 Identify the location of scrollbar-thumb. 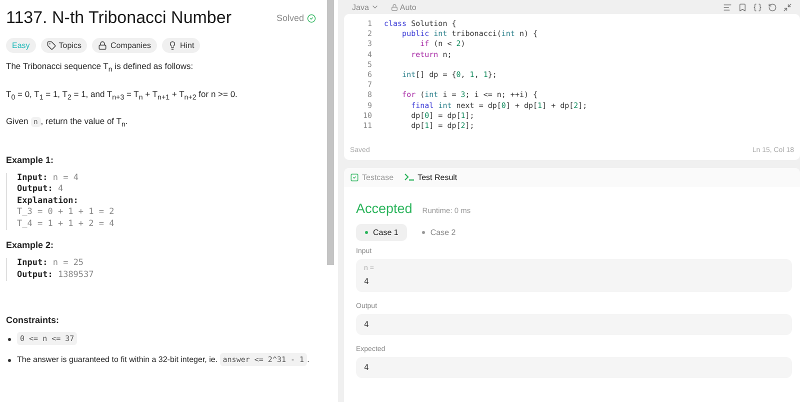
(330, 132).